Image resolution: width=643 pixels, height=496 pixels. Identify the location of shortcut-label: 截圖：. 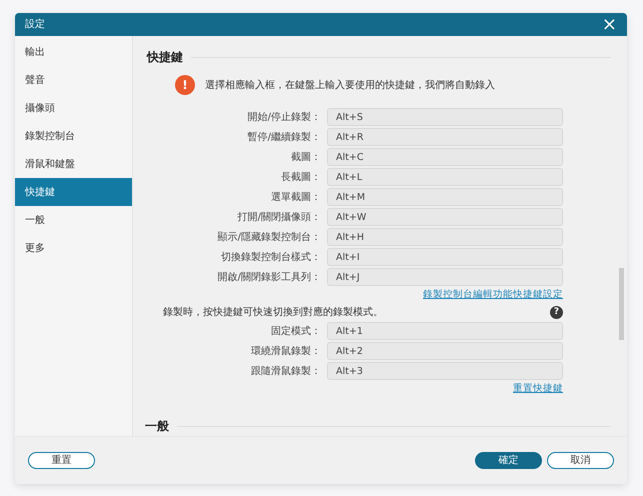
(306, 157).